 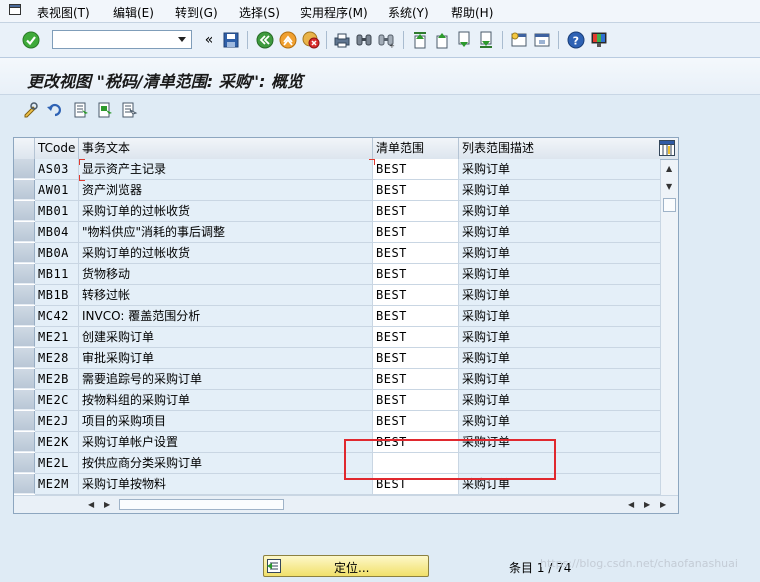 What do you see at coordinates (486, 40) in the screenshot?
I see `last-page-icon` at bounding box center [486, 40].